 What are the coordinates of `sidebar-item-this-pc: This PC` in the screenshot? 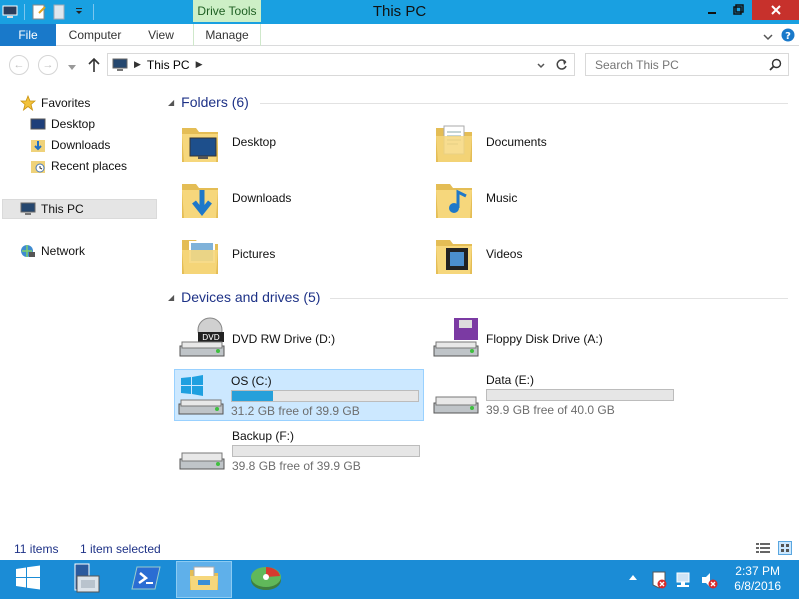 It's located at (52, 209).